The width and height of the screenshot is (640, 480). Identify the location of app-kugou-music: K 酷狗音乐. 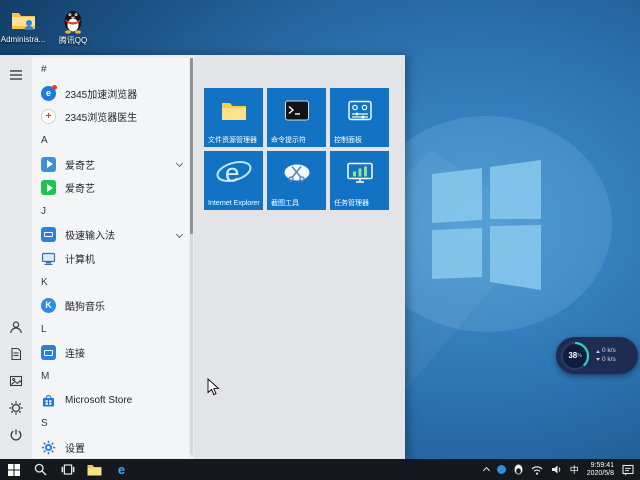
(110, 306).